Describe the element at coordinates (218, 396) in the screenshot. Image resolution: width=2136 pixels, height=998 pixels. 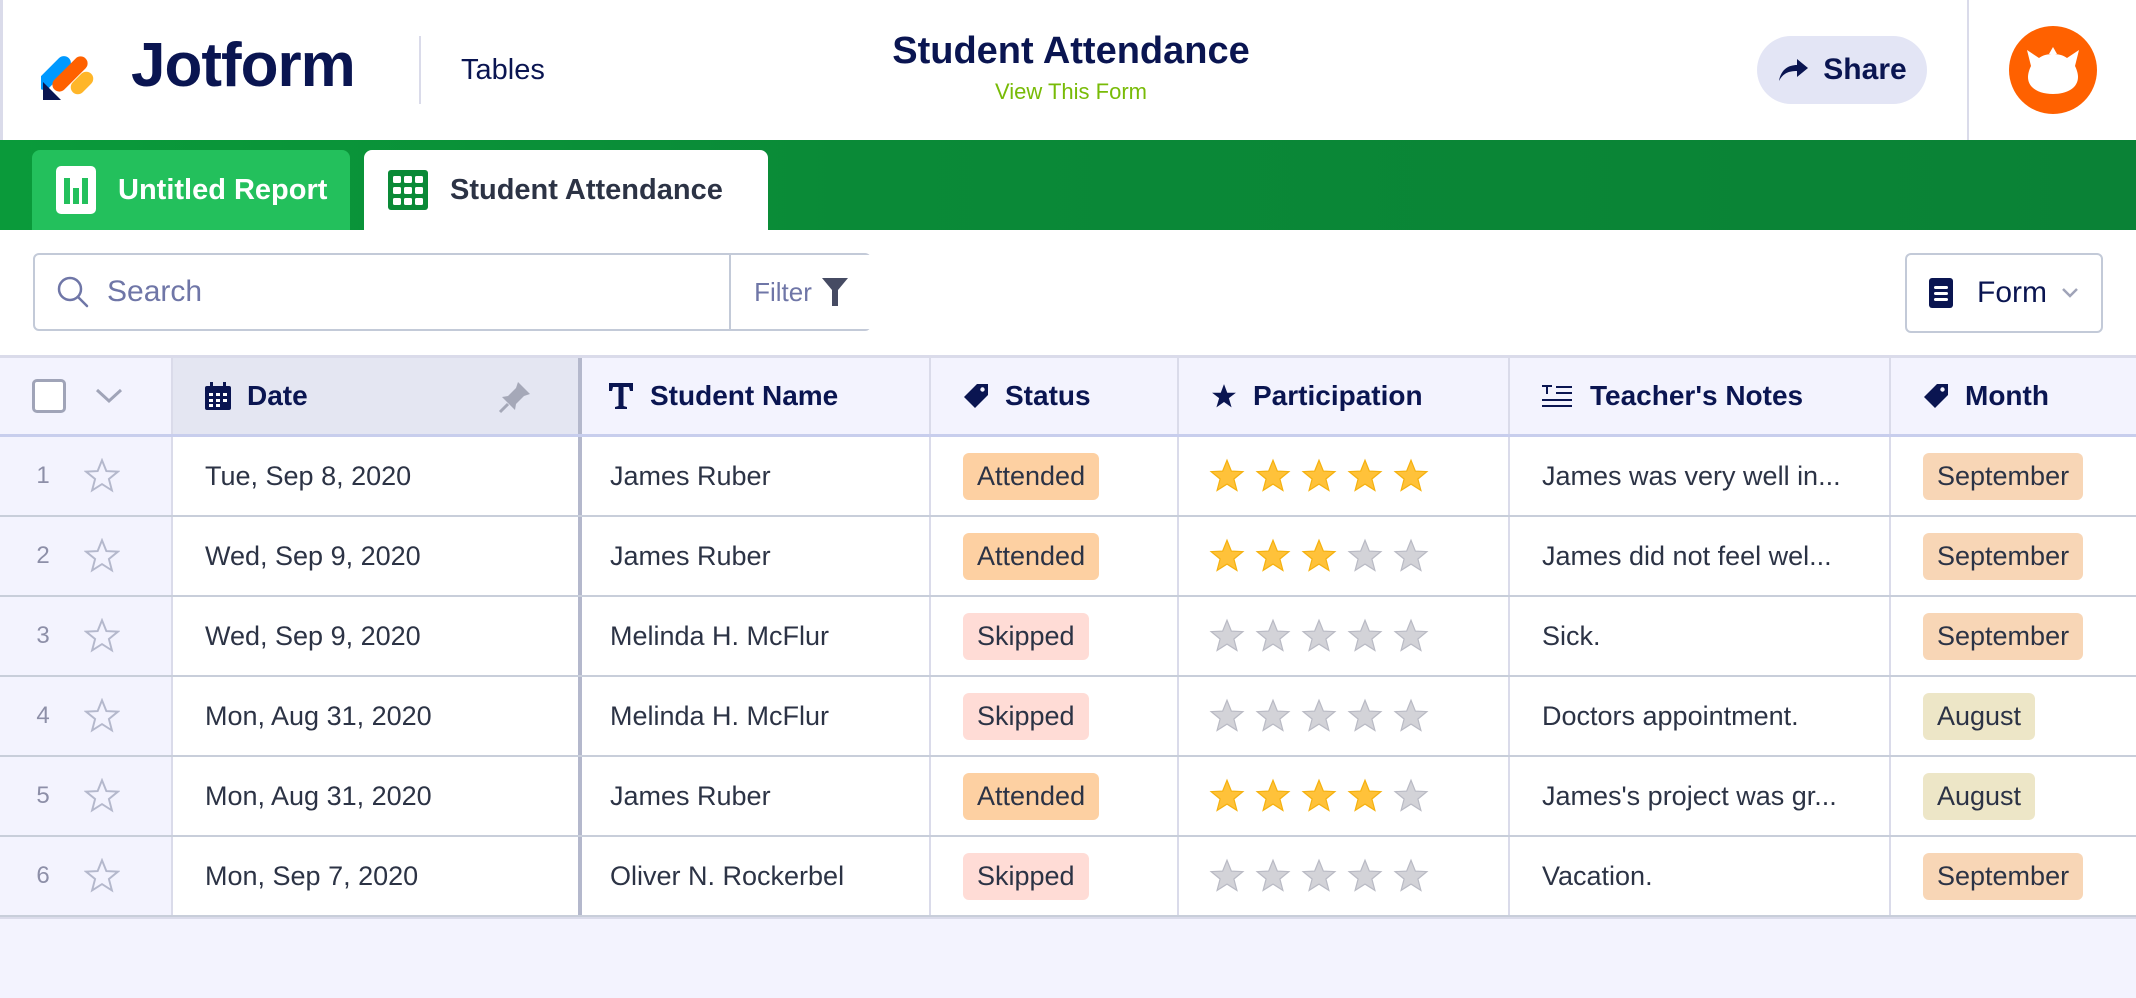
I see `calendar-icon` at that location.